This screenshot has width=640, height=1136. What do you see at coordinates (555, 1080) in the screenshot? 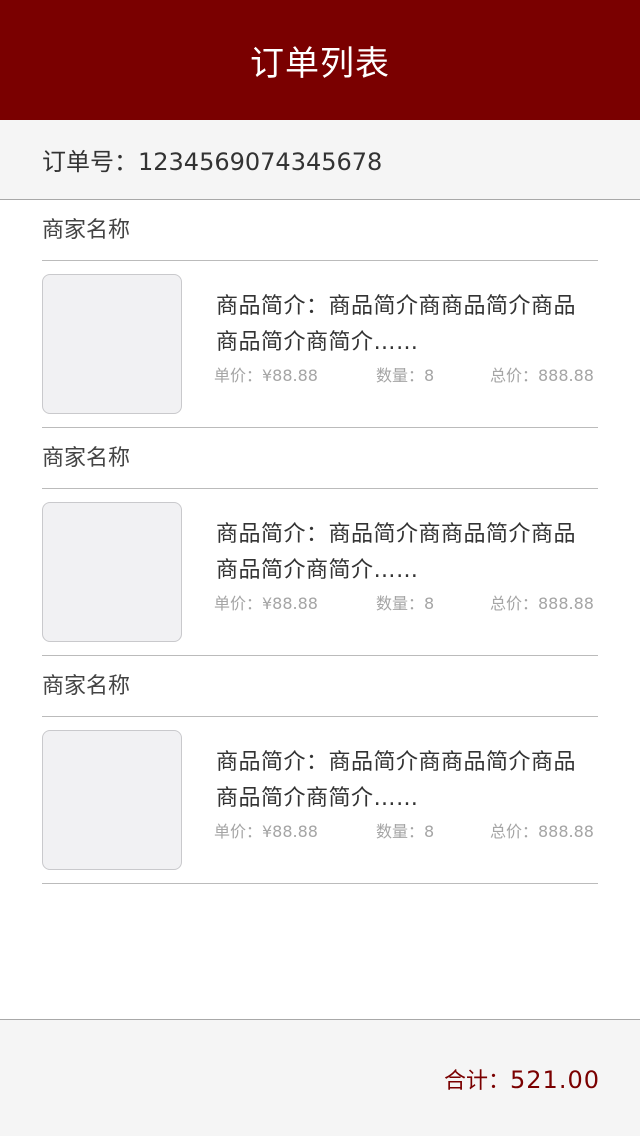
I see `total-amount: 521.00` at bounding box center [555, 1080].